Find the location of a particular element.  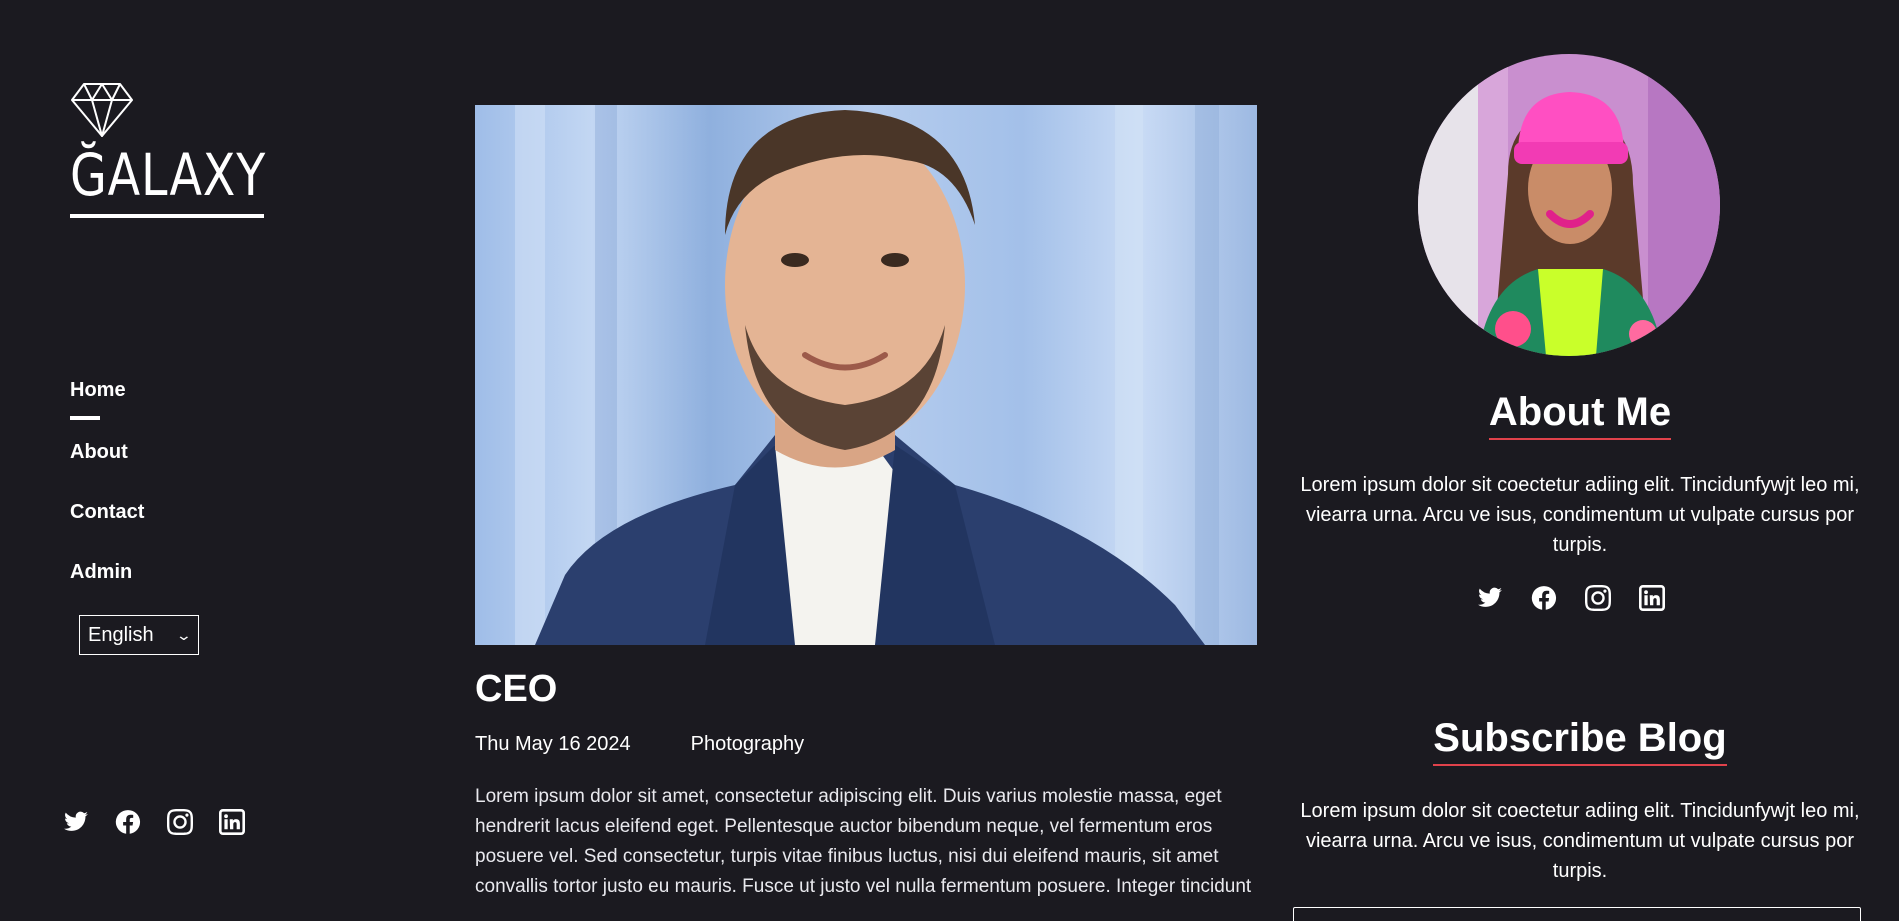

post-meta: Thu May 16 2024 Photography is located at coordinates (866, 744).